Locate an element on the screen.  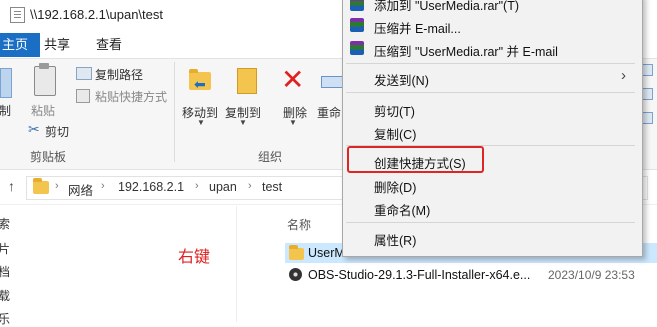
nav-item: 片 is located at coordinates (5, 248).